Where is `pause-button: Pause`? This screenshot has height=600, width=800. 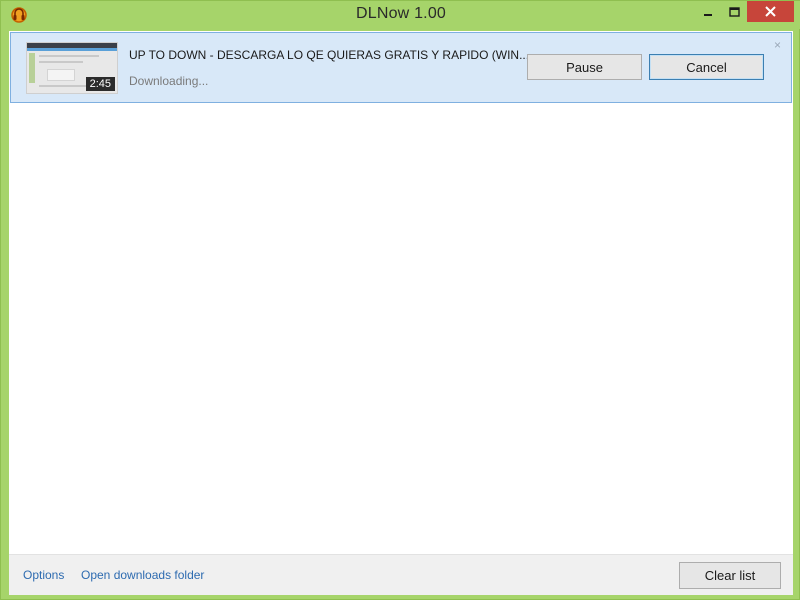
pause-button: Pause is located at coordinates (584, 67).